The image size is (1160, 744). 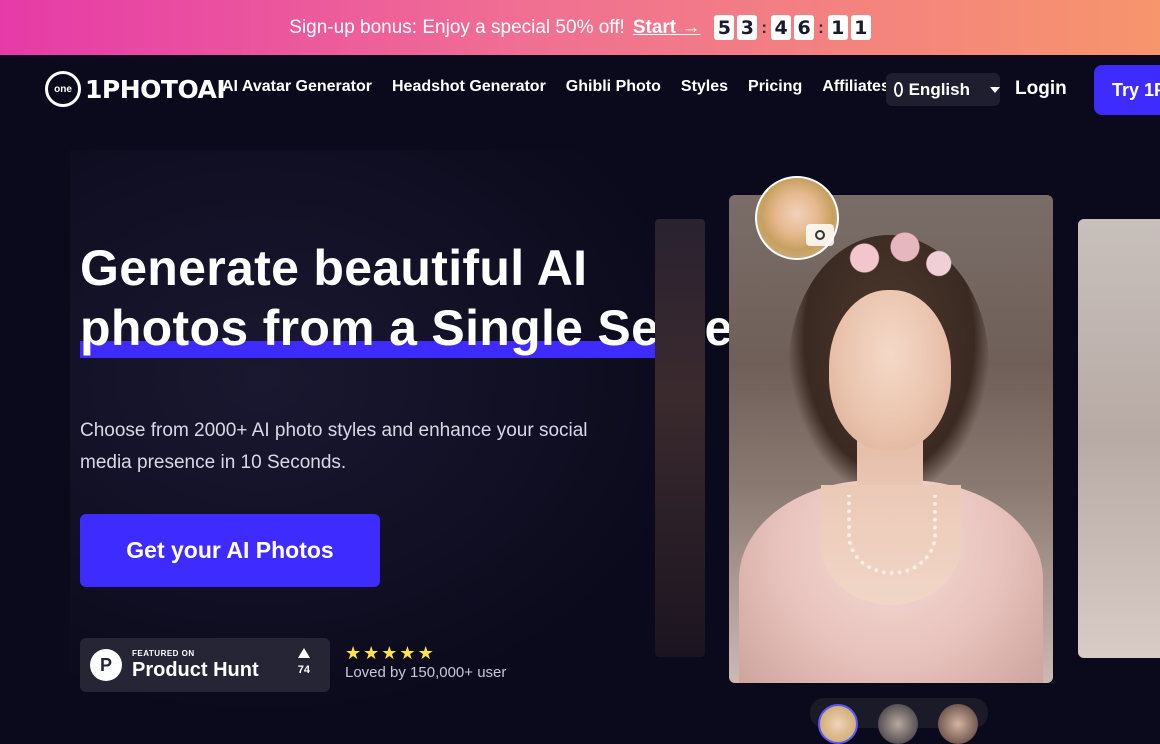 What do you see at coordinates (1041, 89) in the screenshot?
I see `login-link: Login` at bounding box center [1041, 89].